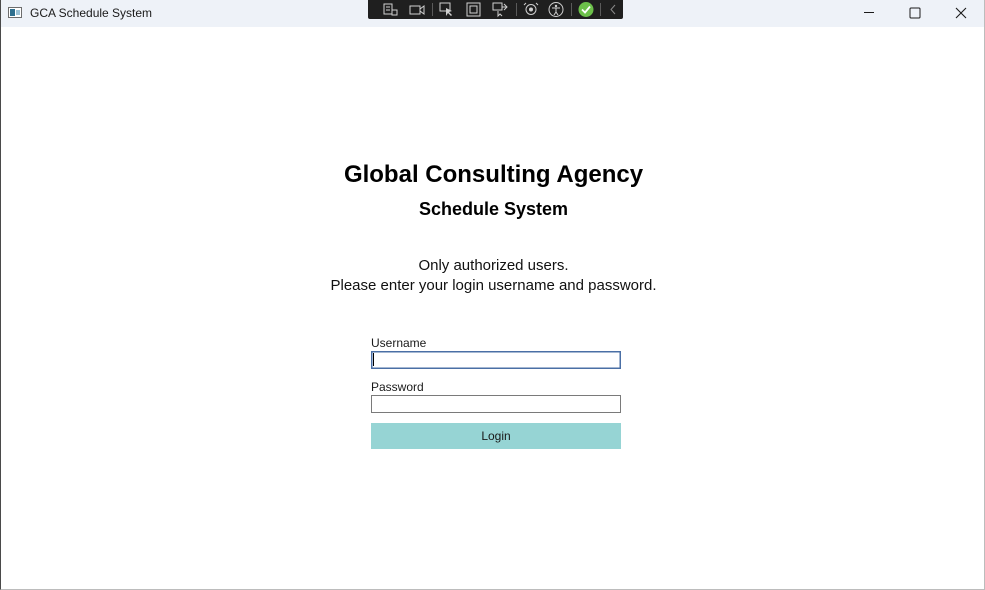  What do you see at coordinates (496, 360) in the screenshot?
I see `username-field` at bounding box center [496, 360].